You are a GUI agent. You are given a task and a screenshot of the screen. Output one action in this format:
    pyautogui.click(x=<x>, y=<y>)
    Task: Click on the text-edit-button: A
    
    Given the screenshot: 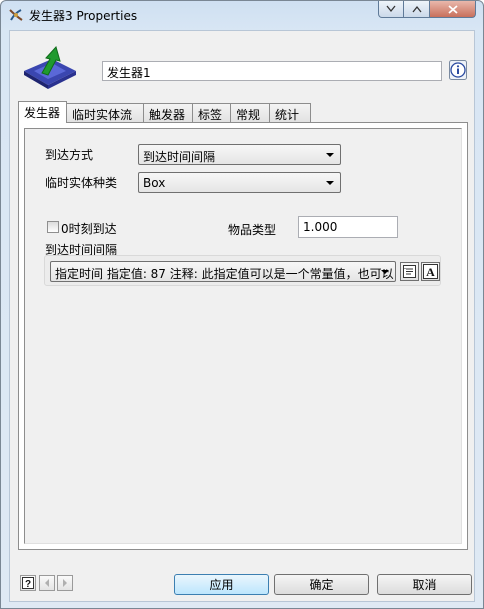 What is the action you would take?
    pyautogui.click(x=430, y=271)
    